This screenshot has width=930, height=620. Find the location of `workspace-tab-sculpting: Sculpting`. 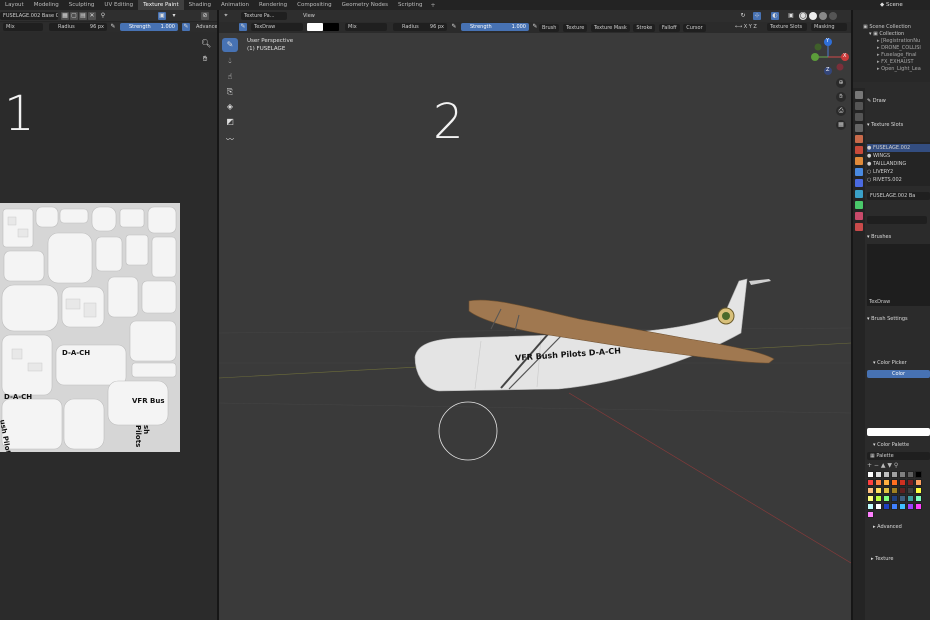

workspace-tab-sculpting: Sculpting is located at coordinates (82, 5).